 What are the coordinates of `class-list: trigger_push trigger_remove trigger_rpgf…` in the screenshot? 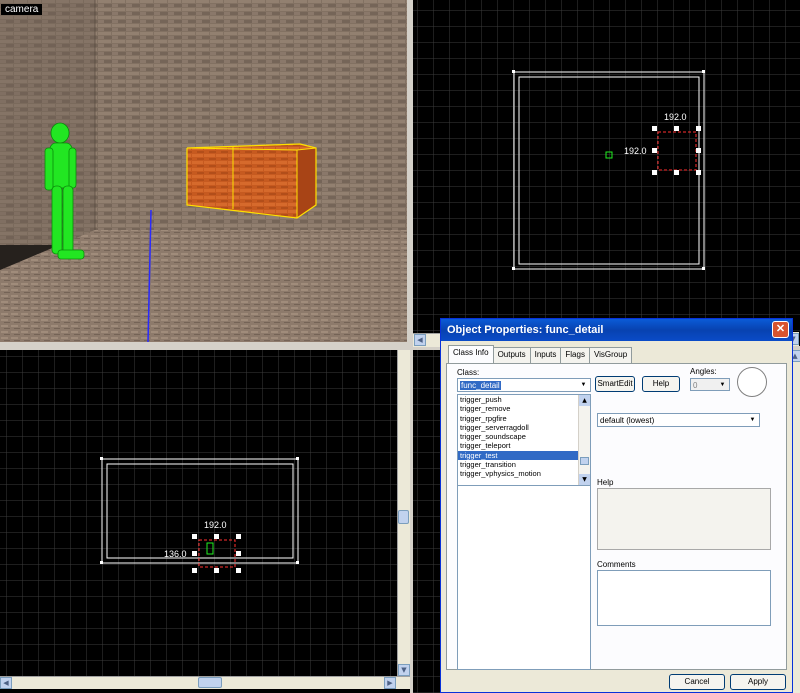 It's located at (524, 440).